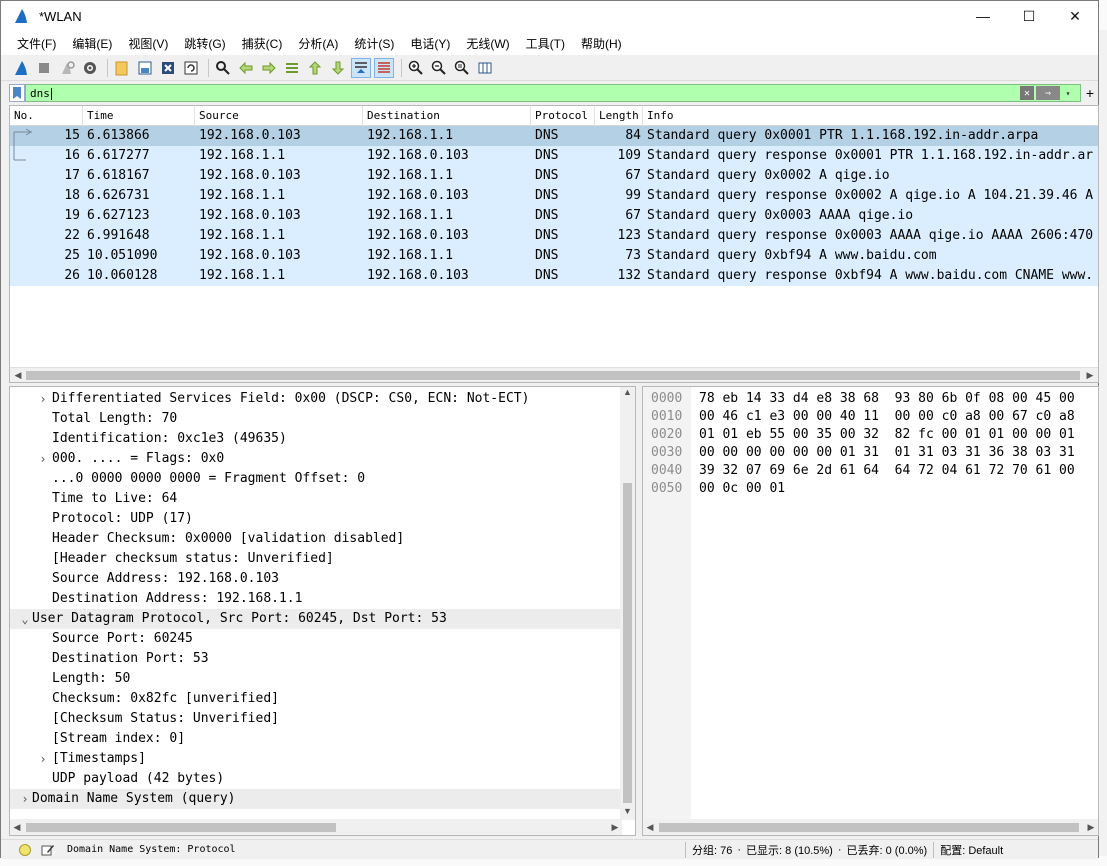  What do you see at coordinates (316, 519) in the screenshot?
I see `detail-tree-item: Protocol: UDP (17)` at bounding box center [316, 519].